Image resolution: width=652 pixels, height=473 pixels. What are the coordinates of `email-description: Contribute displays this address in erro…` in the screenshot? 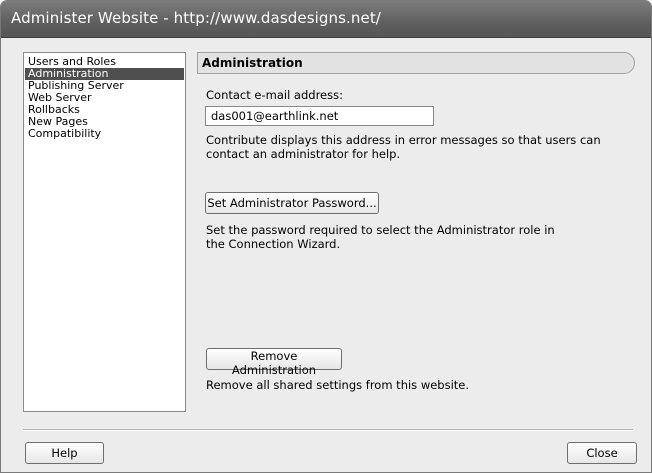 It's located at (403, 147).